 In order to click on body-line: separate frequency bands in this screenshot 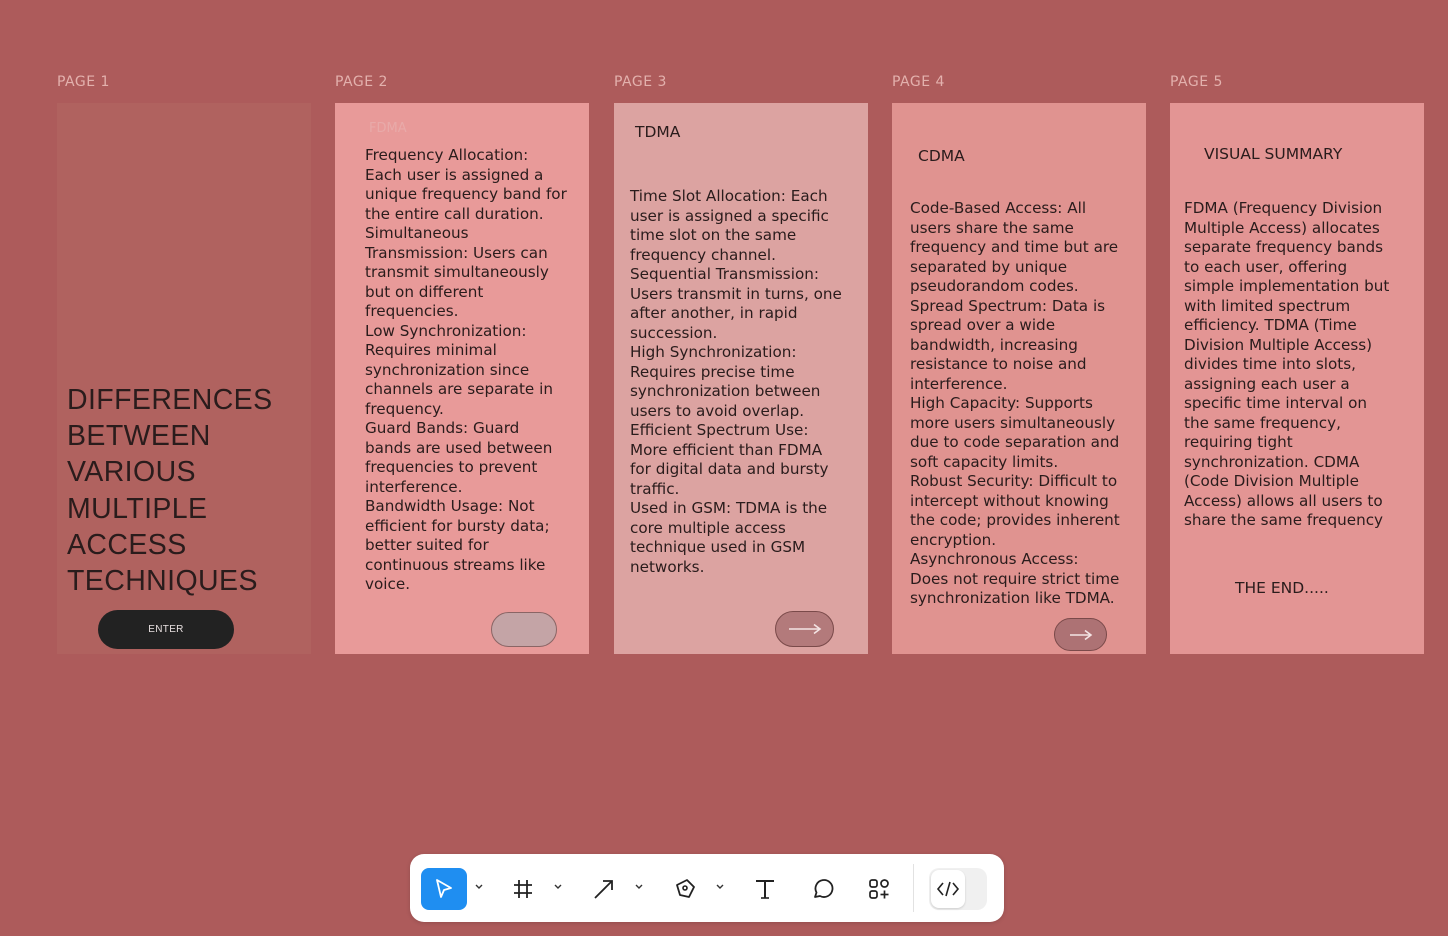, I will do `click(1284, 247)`.